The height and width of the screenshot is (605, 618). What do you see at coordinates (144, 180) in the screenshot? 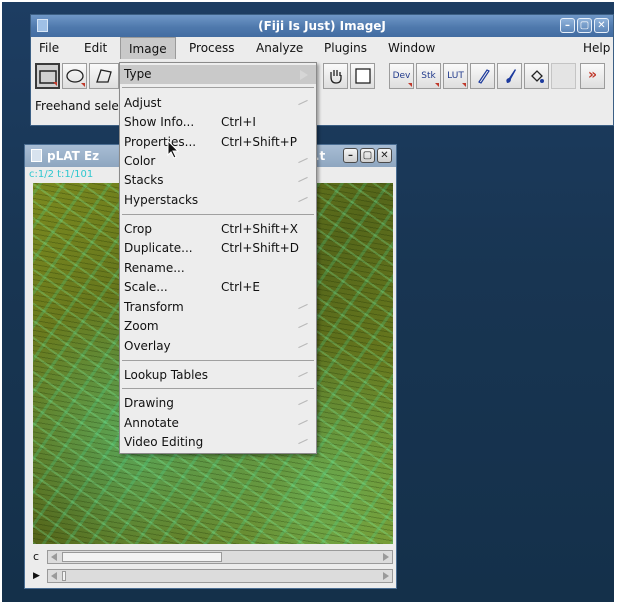
I see `menu-item-label: Stacks` at bounding box center [144, 180].